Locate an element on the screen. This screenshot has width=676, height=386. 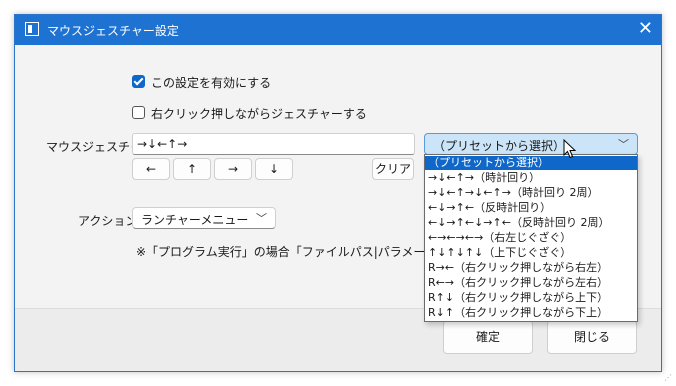
action-label: アクション is located at coordinates (108, 221).